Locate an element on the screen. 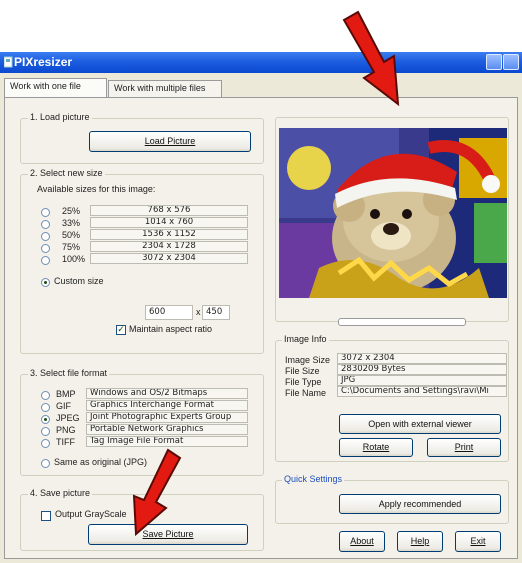  title-bar: PIXresizer is located at coordinates (261, 62).